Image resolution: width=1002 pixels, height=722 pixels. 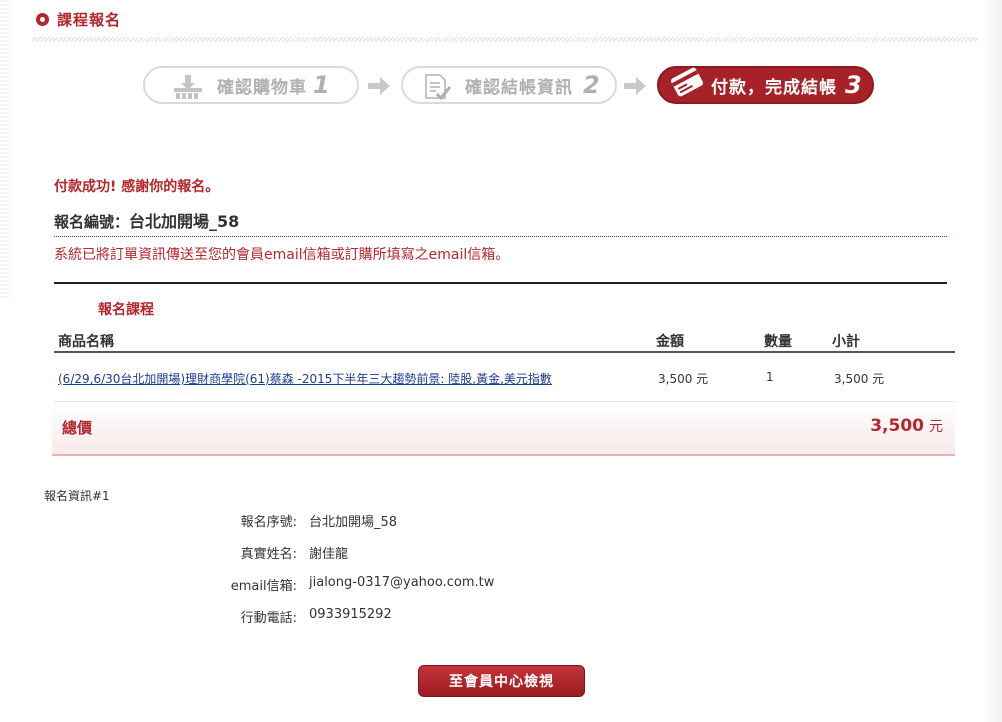 I want to click on credit-card-icon, so click(x=687, y=82).